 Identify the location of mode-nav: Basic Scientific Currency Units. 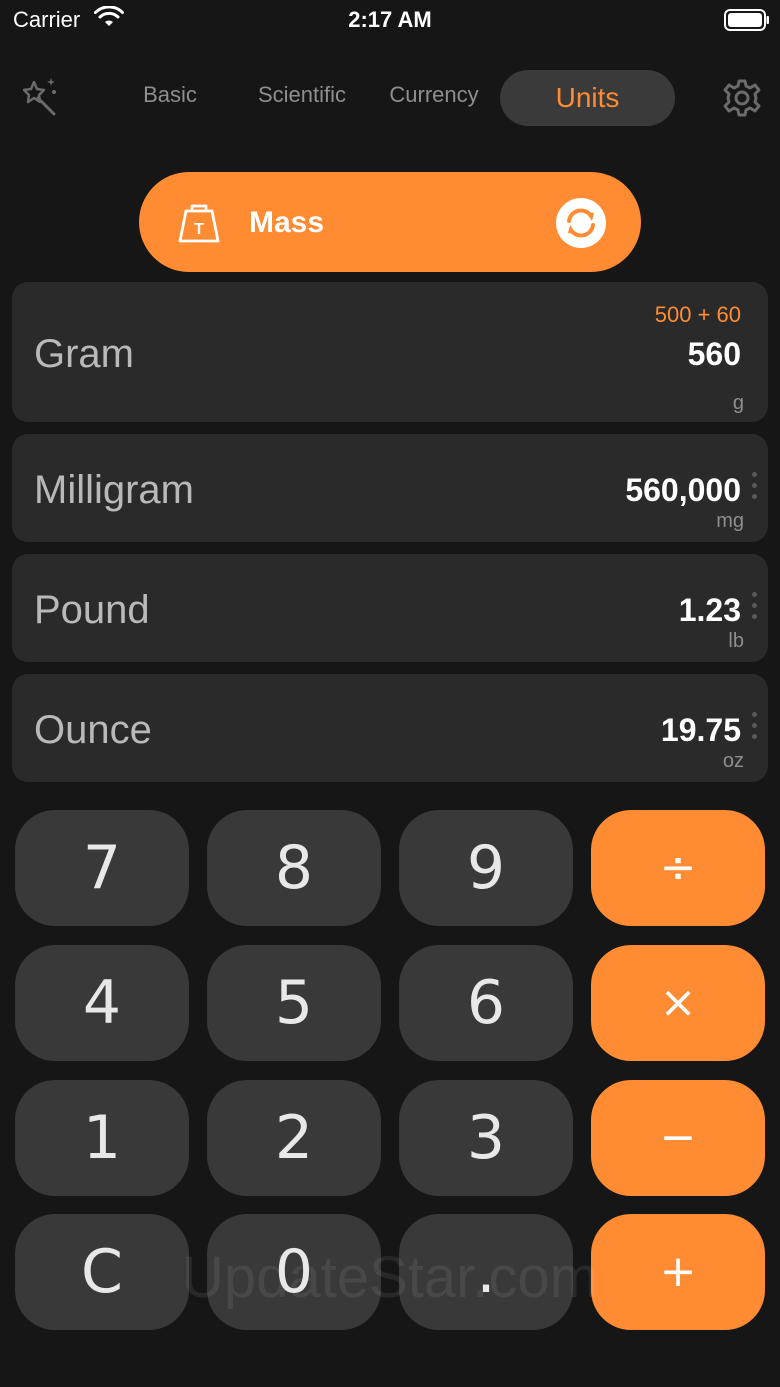
(390, 97).